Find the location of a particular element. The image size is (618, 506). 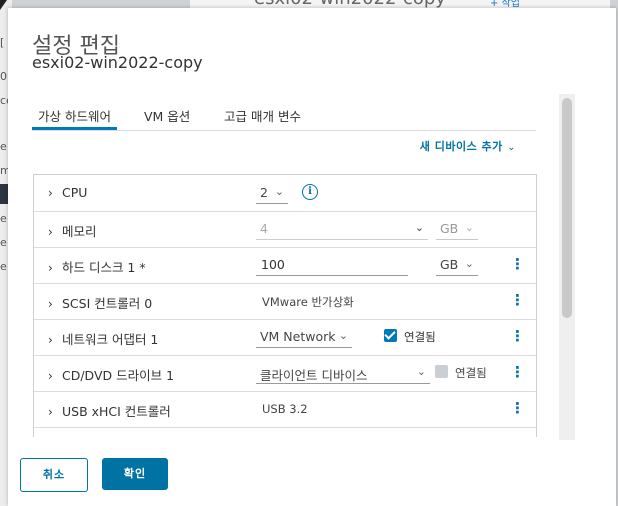

hardware-row-memory: › 메모리 4 ⌄ GB ⌄ is located at coordinates (285, 229).